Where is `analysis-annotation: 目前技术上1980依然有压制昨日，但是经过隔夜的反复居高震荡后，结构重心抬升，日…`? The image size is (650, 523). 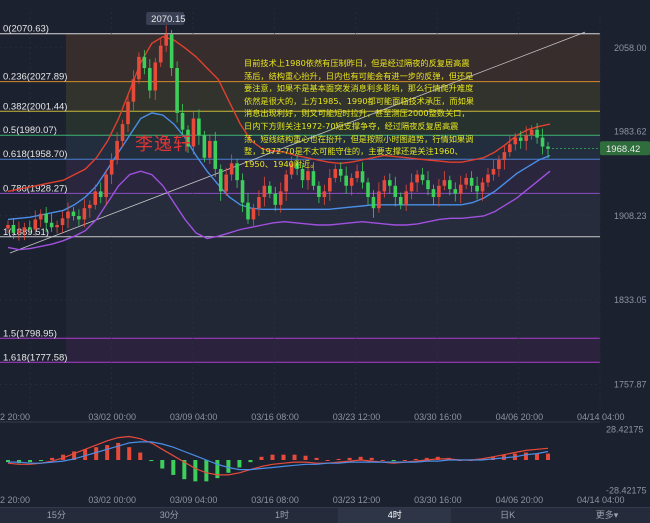
analysis-annotation: 目前技术上1980依然有压制昨日，但是经过隔夜的反复居高震荡后，结构重心抬升，日… is located at coordinates (359, 113).